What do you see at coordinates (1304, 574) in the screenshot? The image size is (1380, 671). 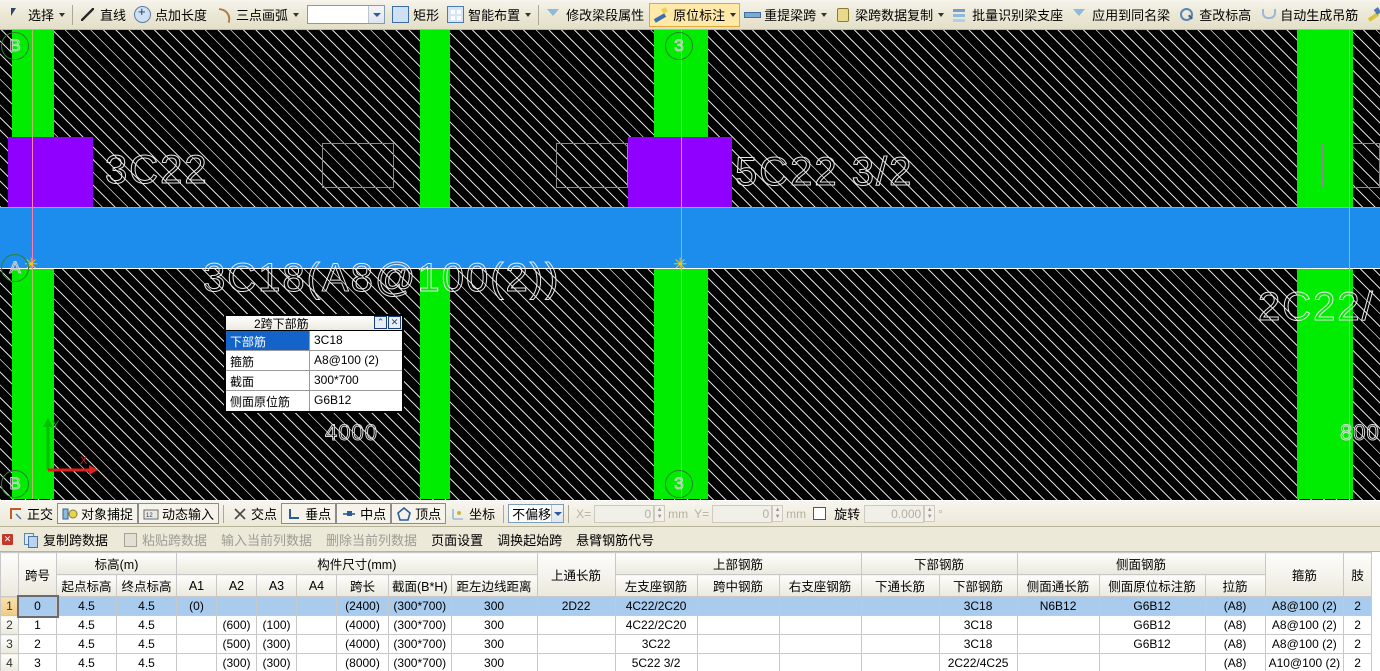 I see `col-stirrup: 箍筋` at bounding box center [1304, 574].